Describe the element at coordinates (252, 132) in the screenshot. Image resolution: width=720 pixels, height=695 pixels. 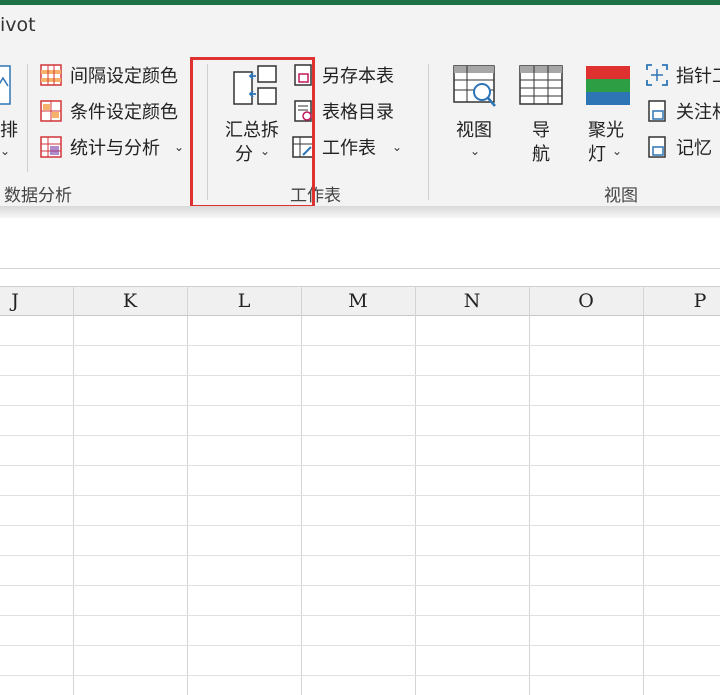
I see `highlight-box` at that location.